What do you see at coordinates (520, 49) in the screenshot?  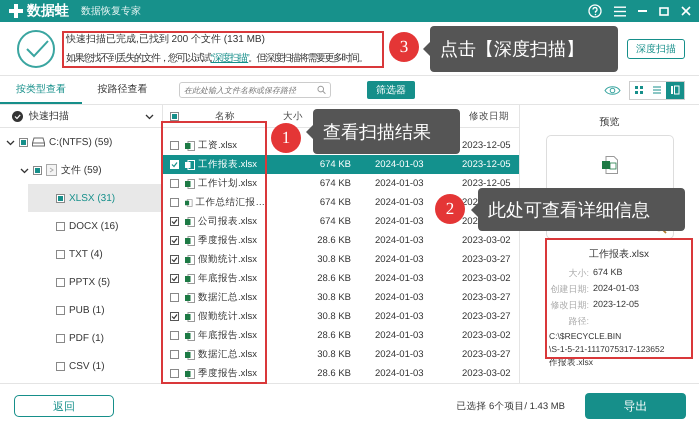 I see `callout-tooltip: 点击【深度扫描】` at bounding box center [520, 49].